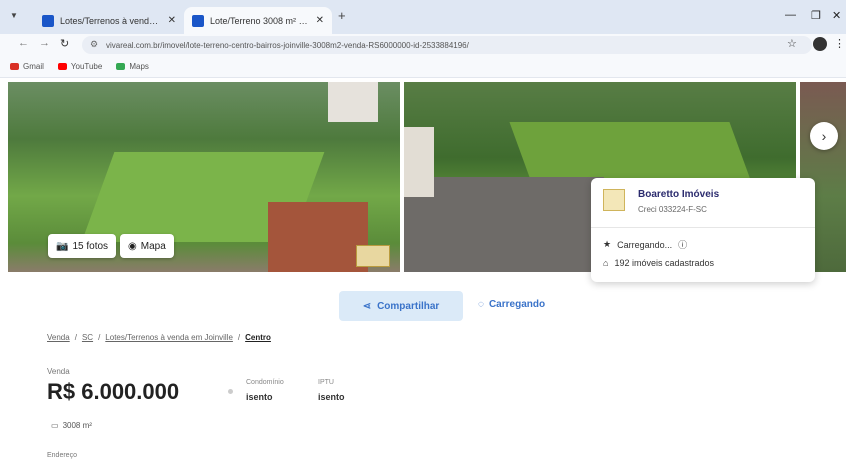 The height and width of the screenshot is (461, 846). I want to click on tab-active: Lote/Terreno 3008 m² em Cent ✕, so click(258, 20).